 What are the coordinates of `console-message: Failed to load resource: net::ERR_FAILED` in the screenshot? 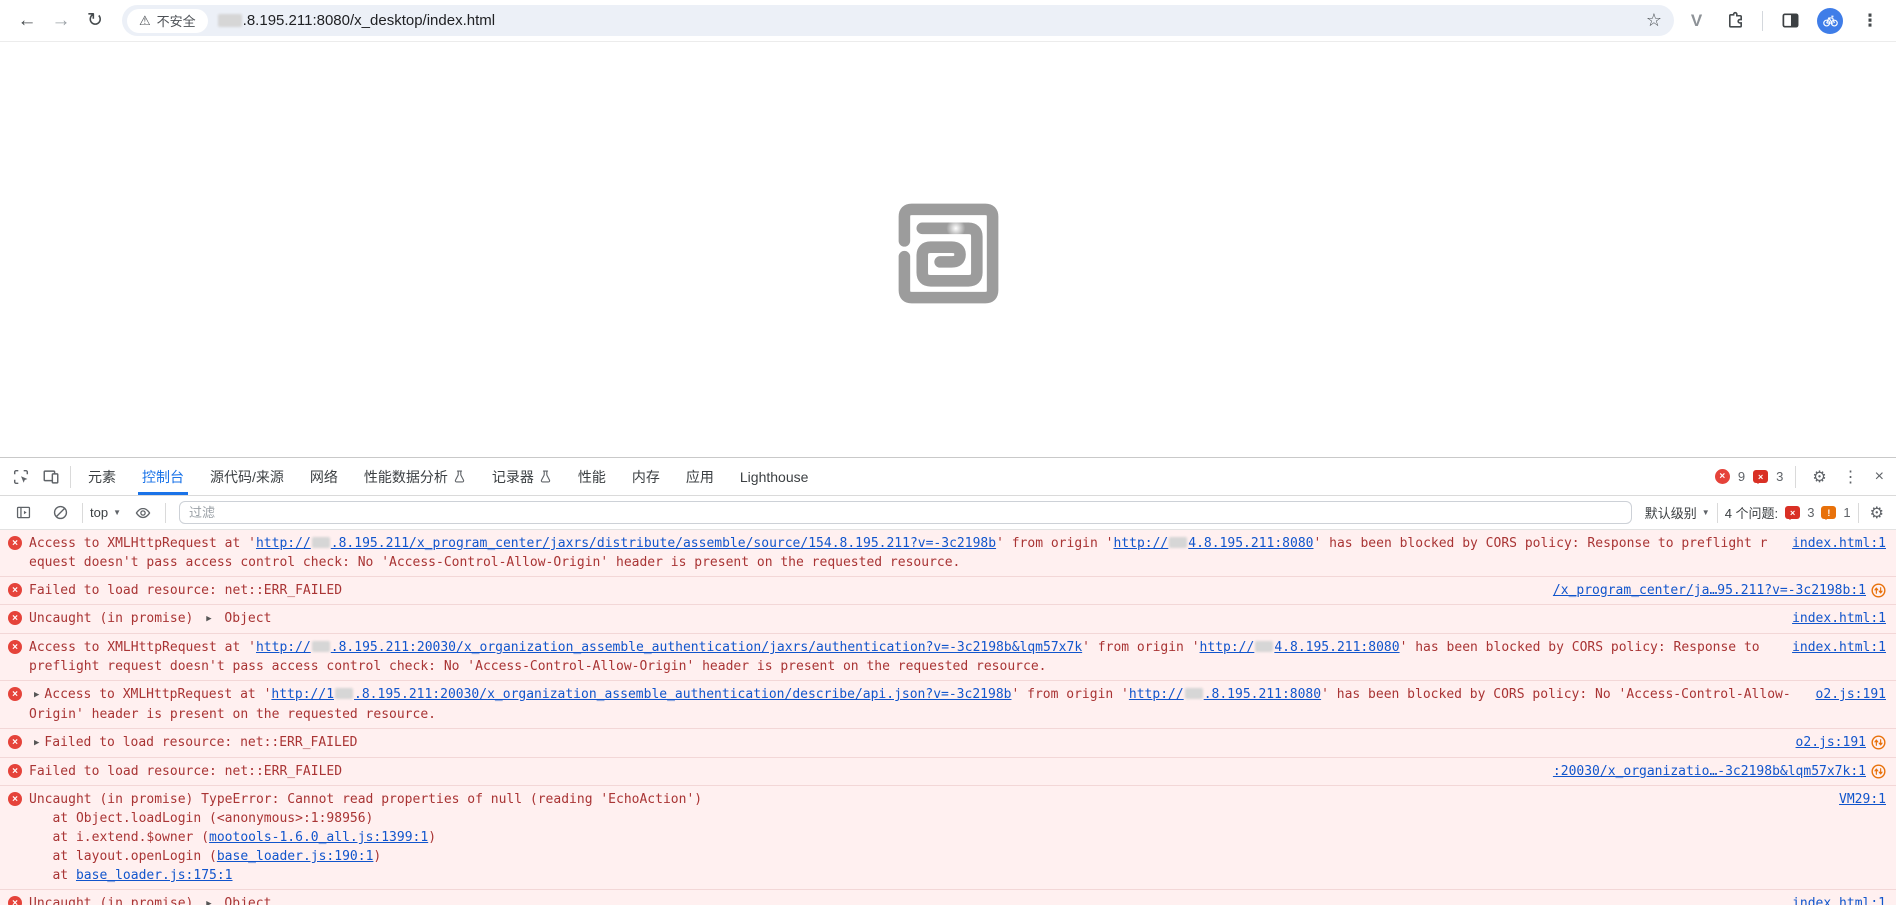 It's located at (186, 590).